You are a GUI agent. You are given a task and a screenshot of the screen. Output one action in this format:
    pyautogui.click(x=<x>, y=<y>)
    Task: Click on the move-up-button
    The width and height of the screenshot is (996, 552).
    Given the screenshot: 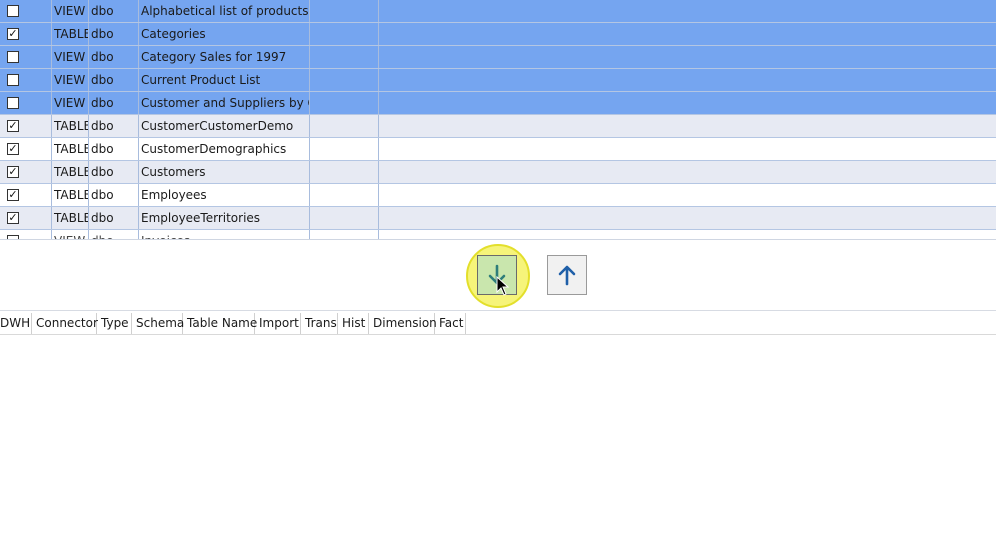 What is the action you would take?
    pyautogui.click(x=567, y=275)
    